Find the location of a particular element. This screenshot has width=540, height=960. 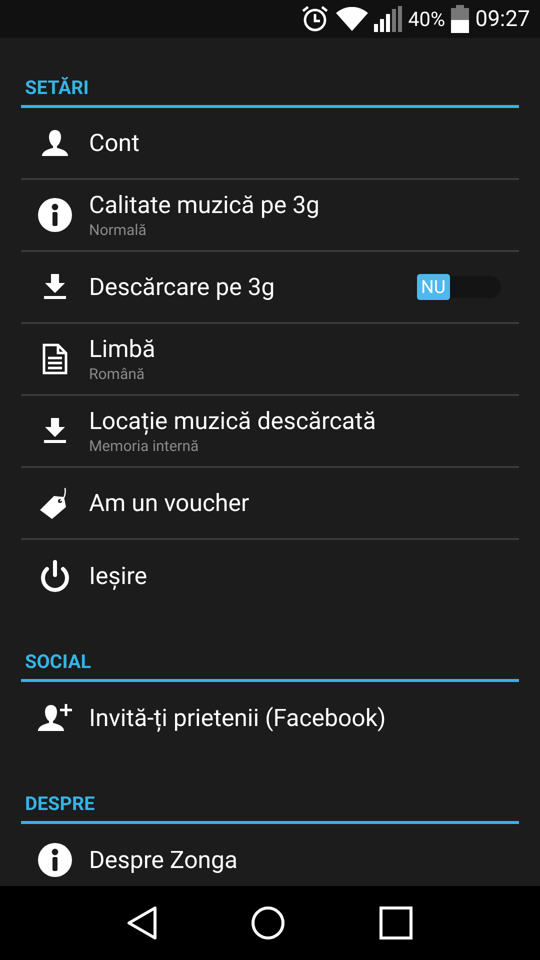

battery-icon is located at coordinates (460, 19).